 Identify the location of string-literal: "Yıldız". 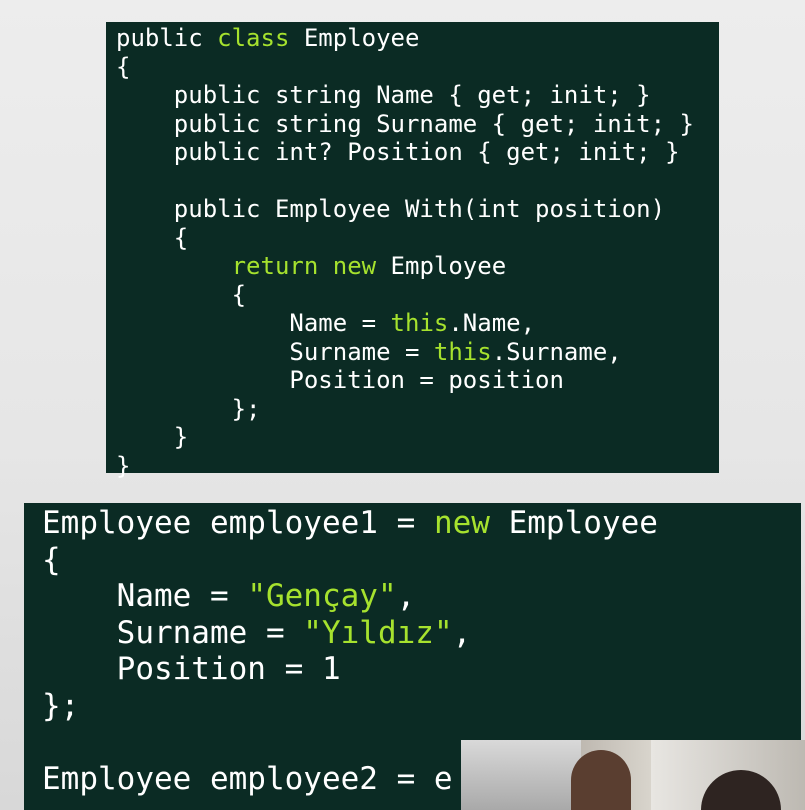
(378, 632).